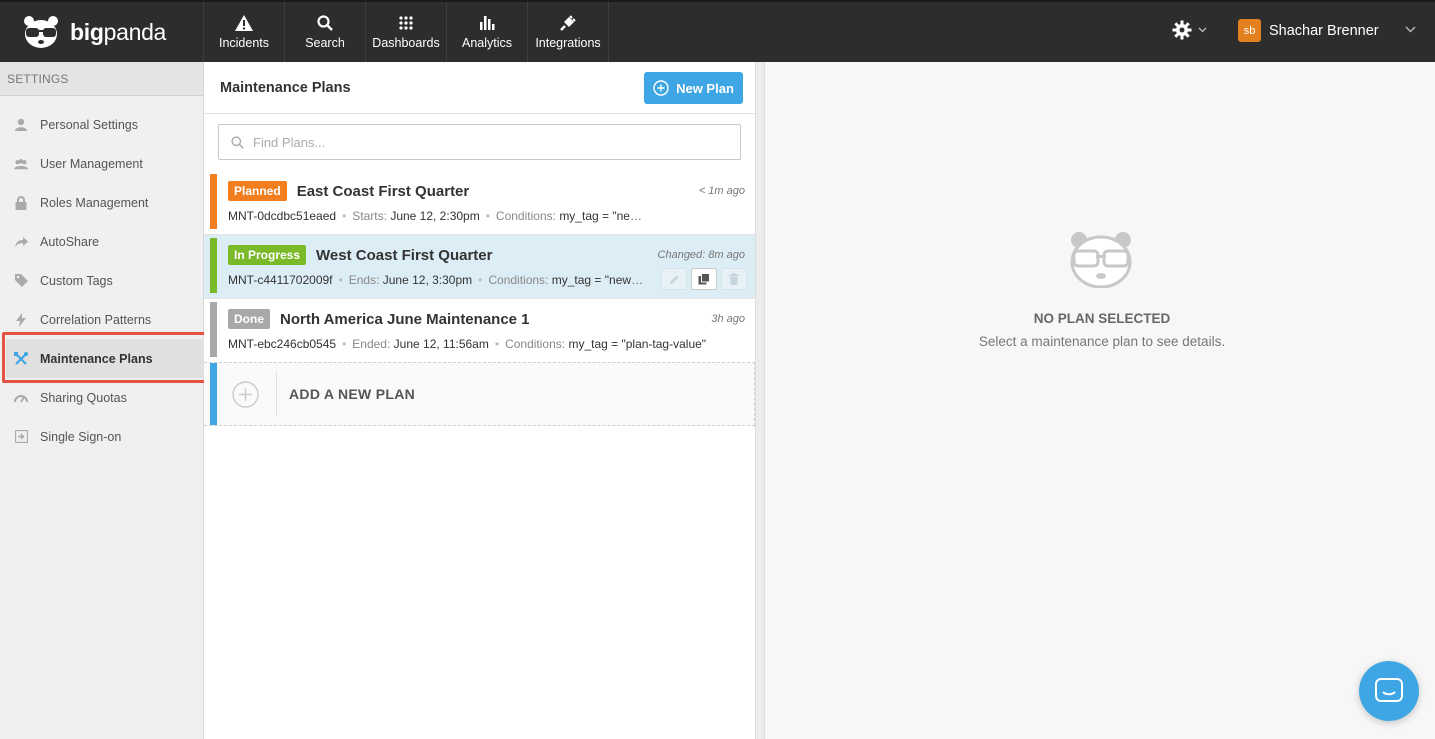 The image size is (1435, 739). I want to click on nav-label: Incidents, so click(244, 43).